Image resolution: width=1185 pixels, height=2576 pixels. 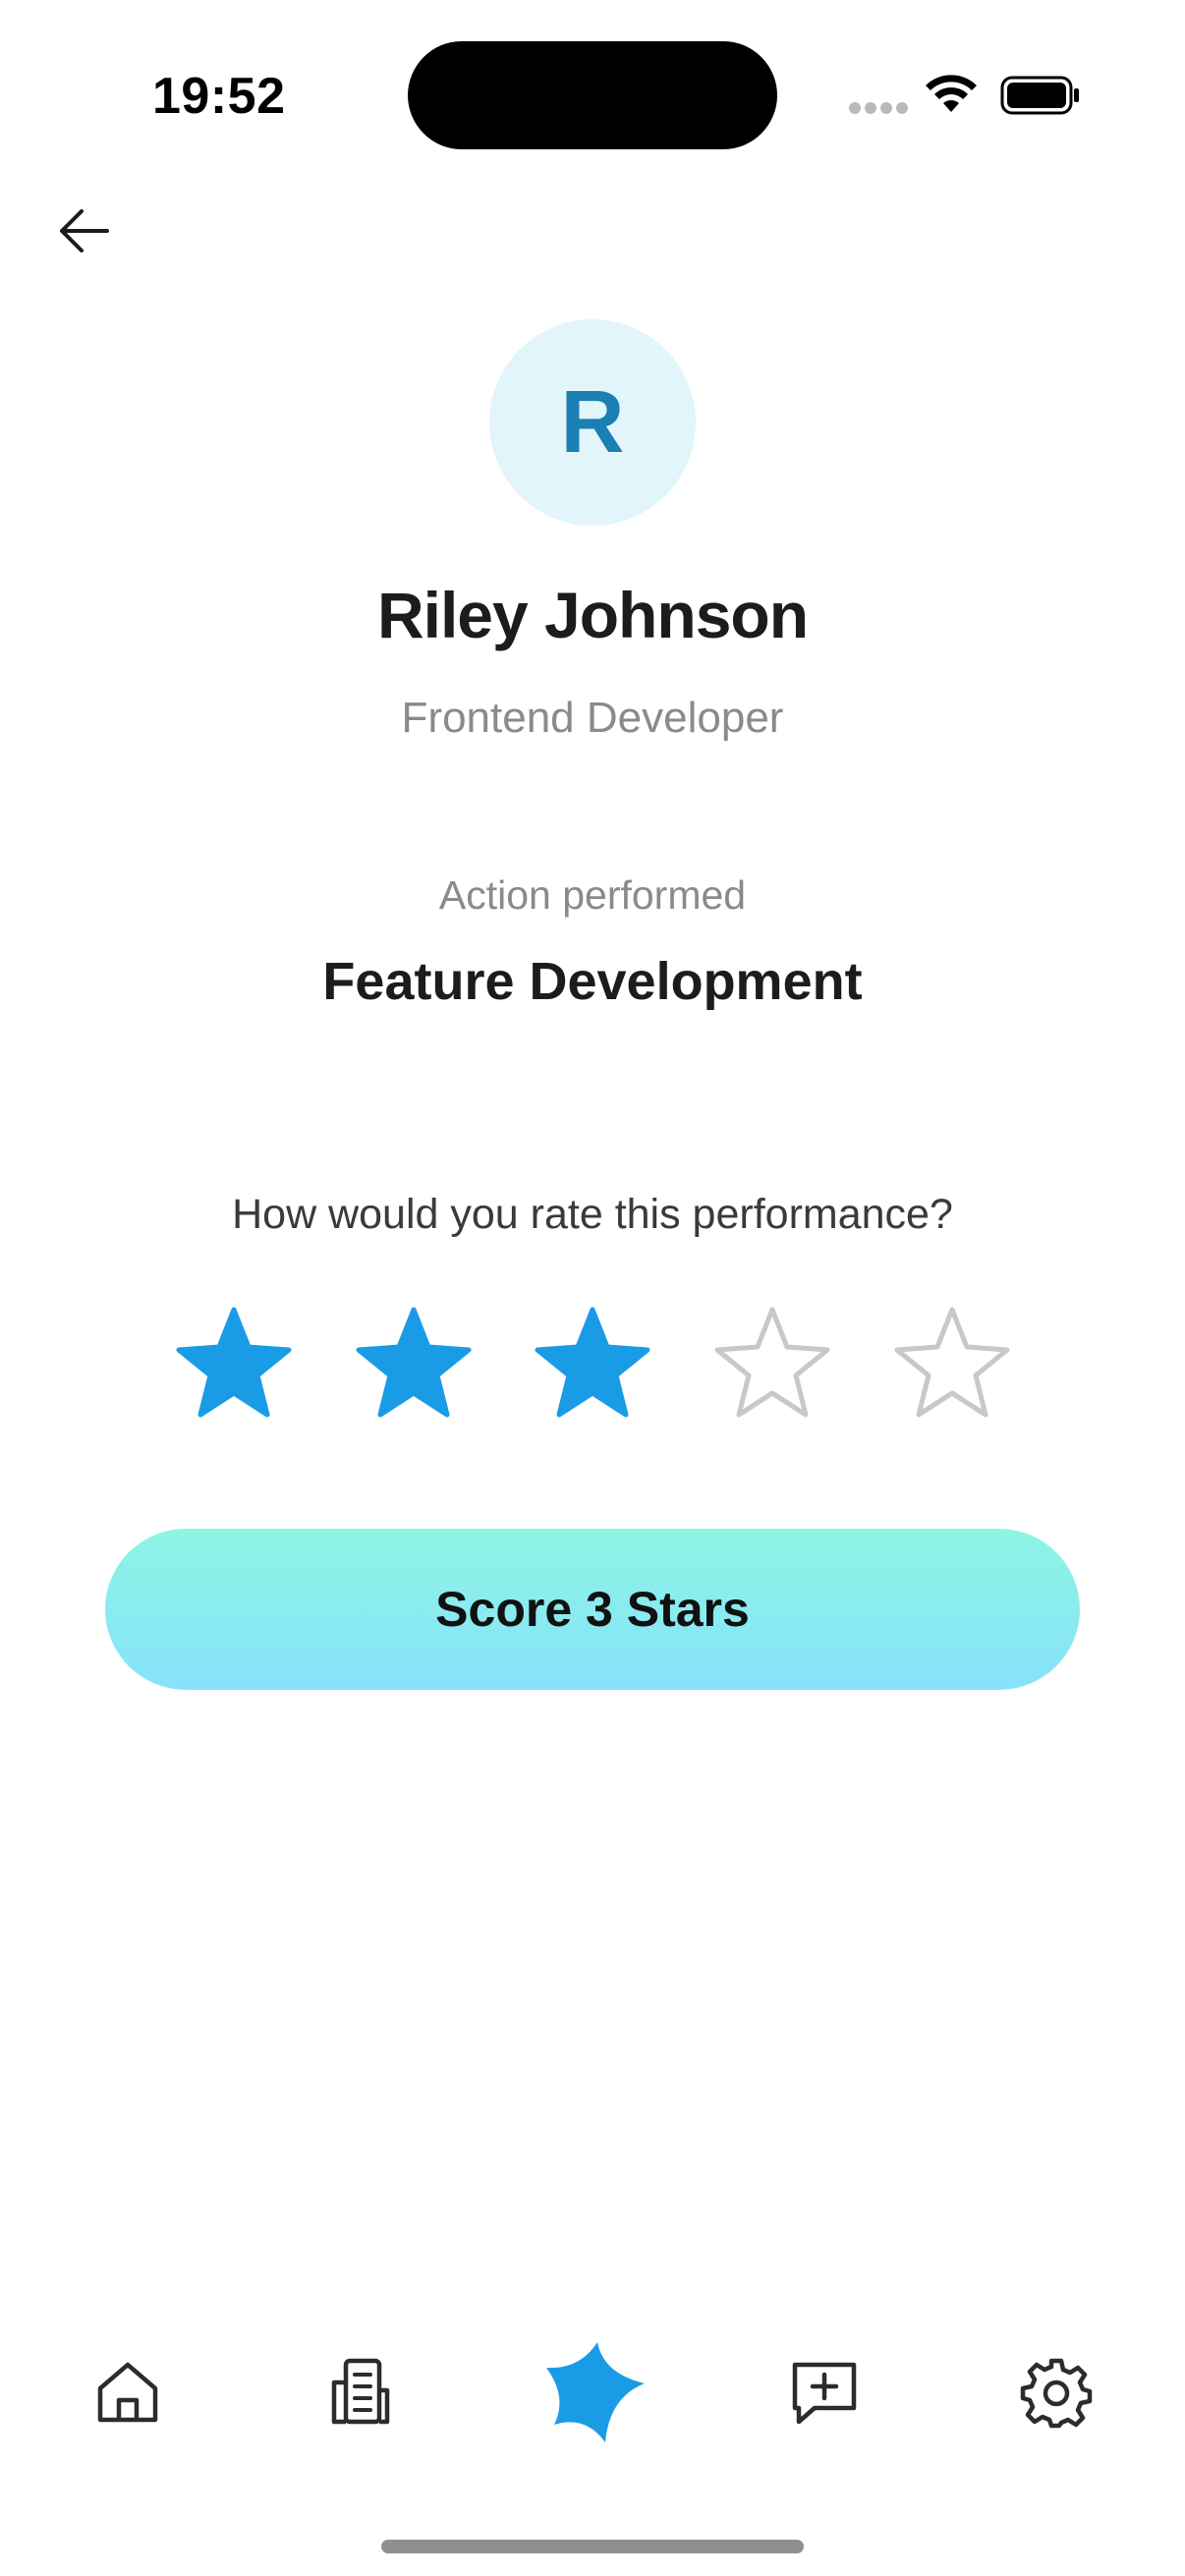 What do you see at coordinates (592, 615) in the screenshot?
I see `person-name: Riley Johnson` at bounding box center [592, 615].